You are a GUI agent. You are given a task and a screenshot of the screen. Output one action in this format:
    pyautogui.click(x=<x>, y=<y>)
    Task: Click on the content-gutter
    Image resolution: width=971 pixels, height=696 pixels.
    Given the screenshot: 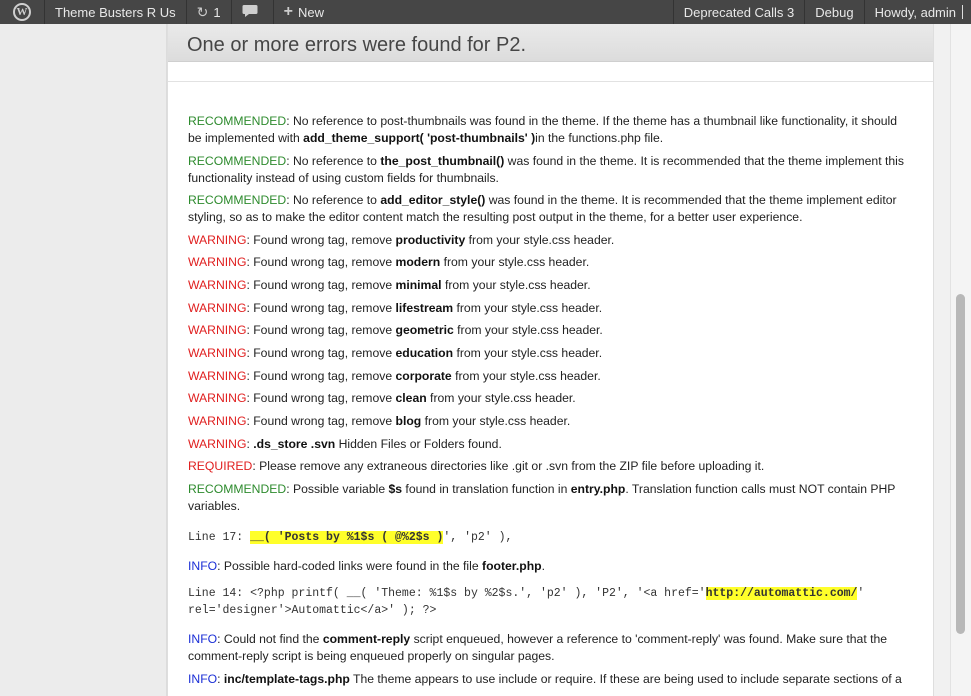 What is the action you would take?
    pyautogui.click(x=942, y=360)
    